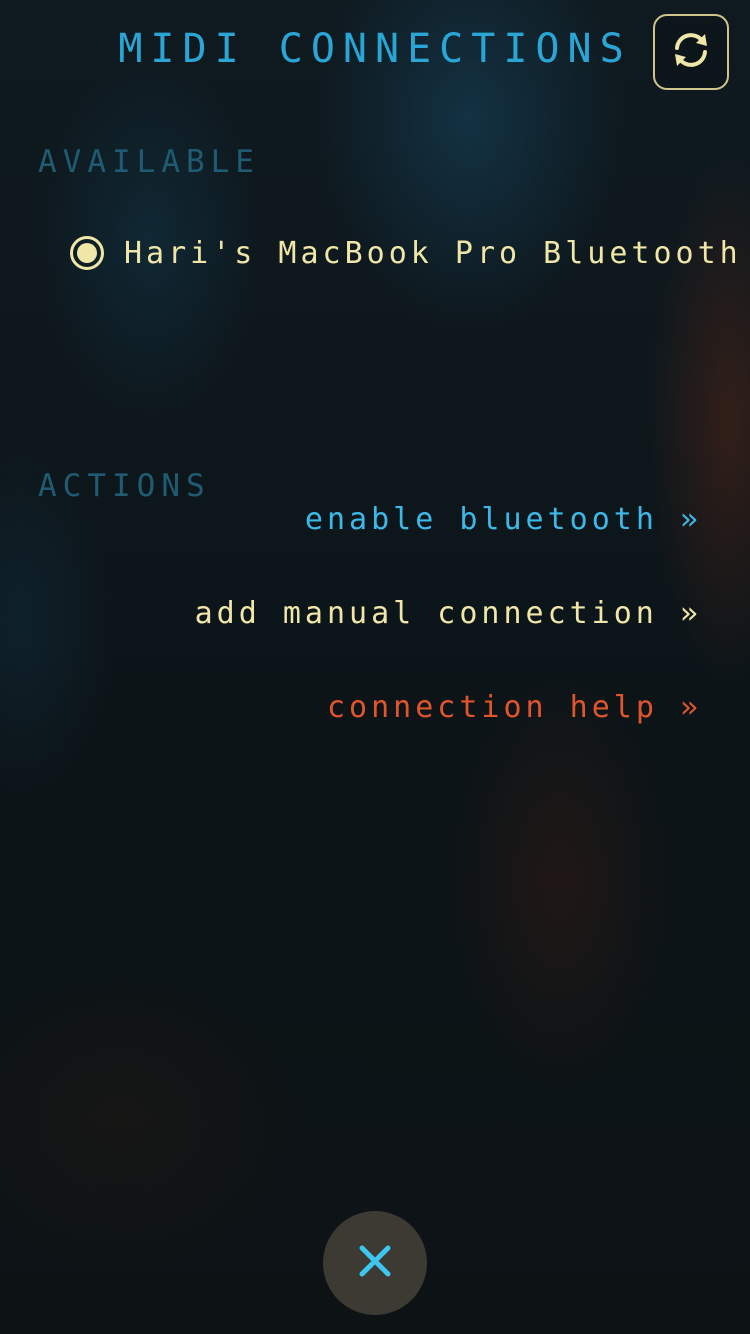  I want to click on connection-help-link: connection help », so click(514, 707).